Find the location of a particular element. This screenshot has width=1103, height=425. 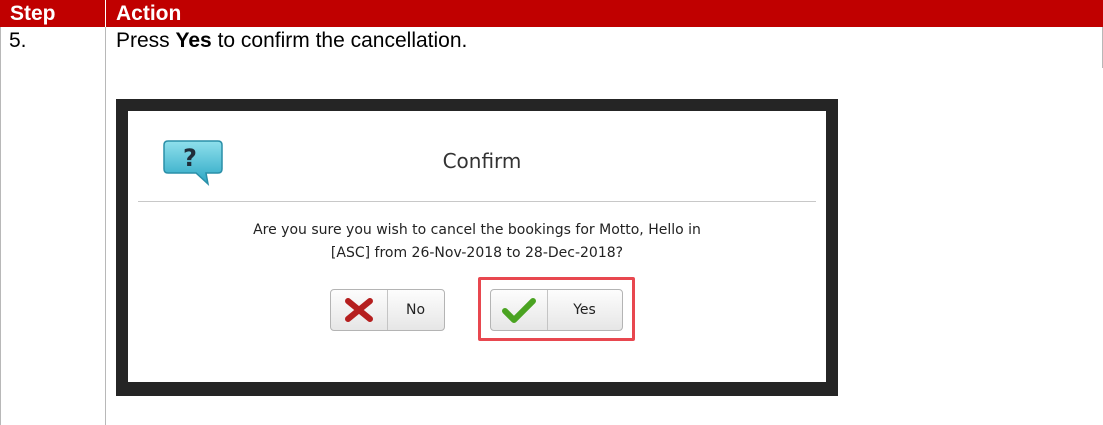

dialog-title: Confirm is located at coordinates (482, 161).